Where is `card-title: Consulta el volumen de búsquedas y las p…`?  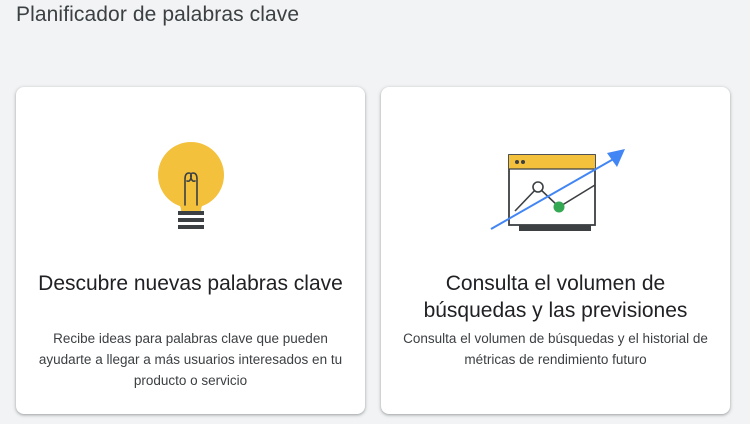
card-title: Consulta el volumen de búsquedas y las p… is located at coordinates (555, 297).